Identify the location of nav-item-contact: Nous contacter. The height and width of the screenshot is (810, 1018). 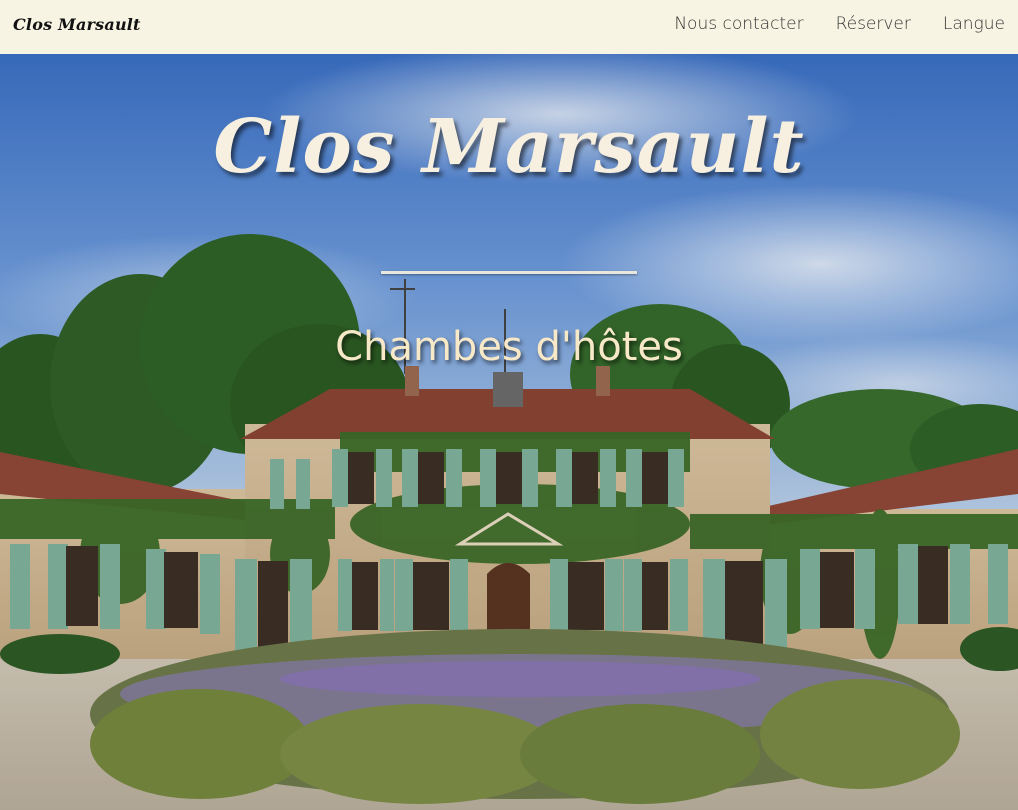
(738, 24).